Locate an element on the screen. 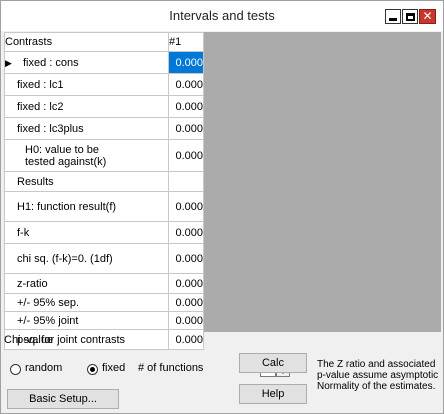 Image resolution: width=444 pixels, height=414 pixels. grid-header-row: Contrasts #1 is located at coordinates (104, 42).